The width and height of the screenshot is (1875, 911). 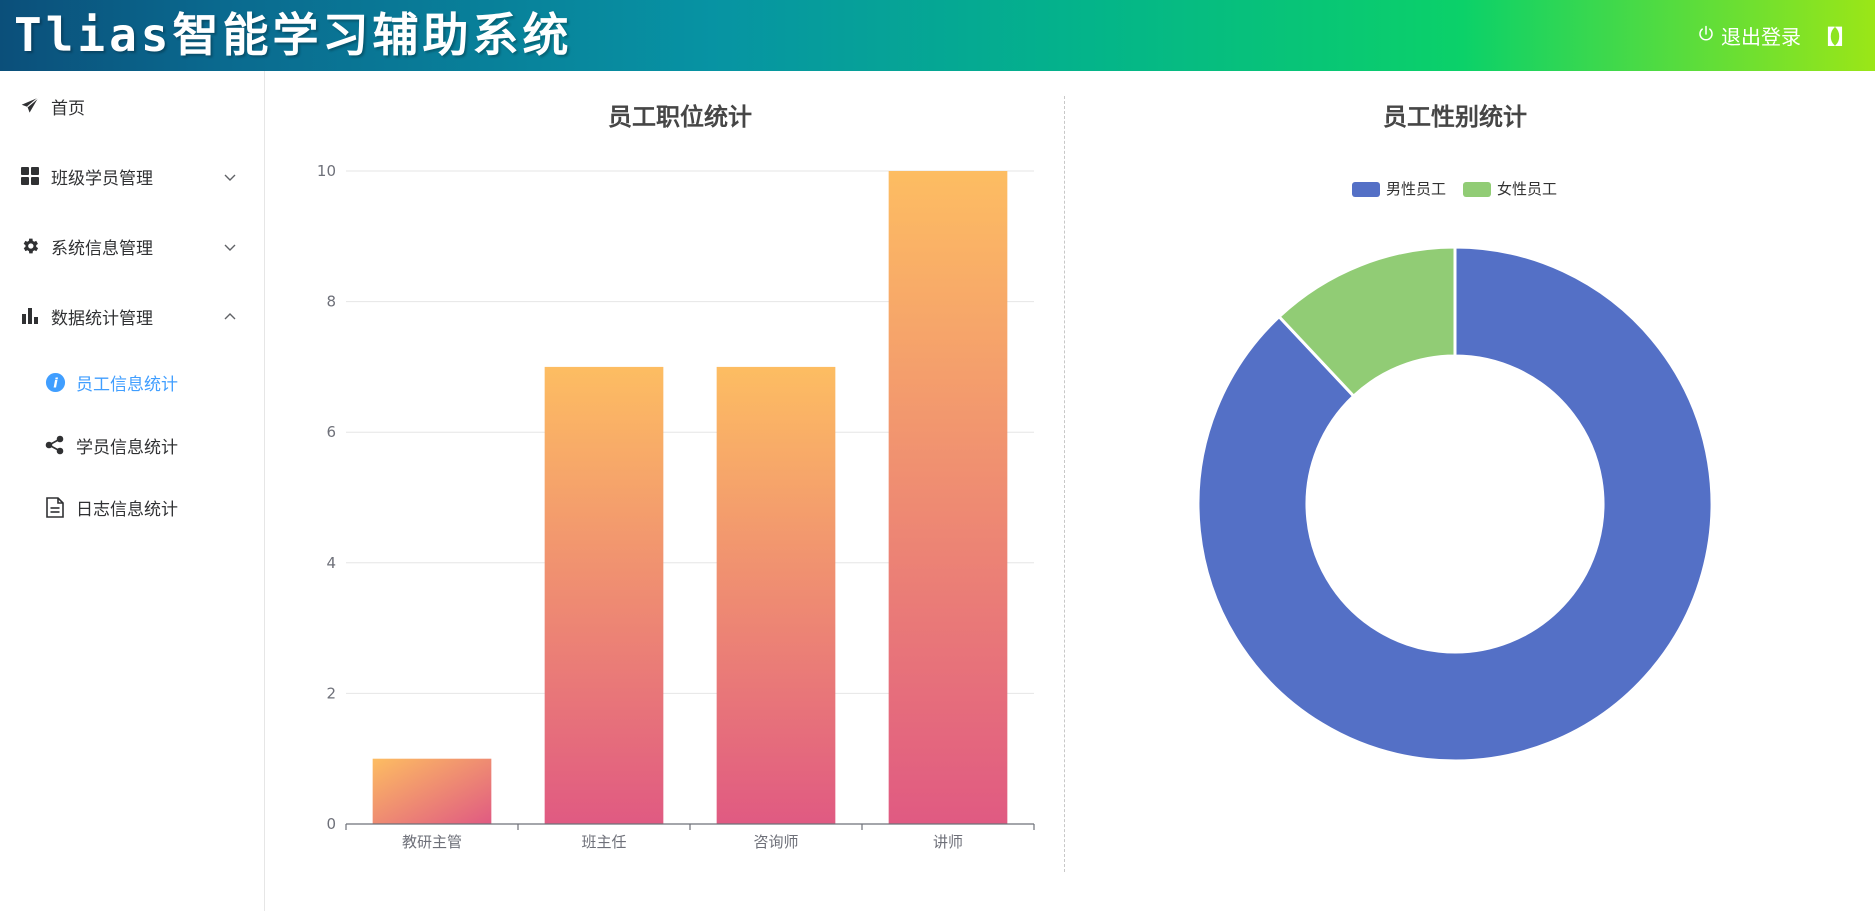 I want to click on sidebar-item-class-student-management: 班级学员管理, so click(x=132, y=176).